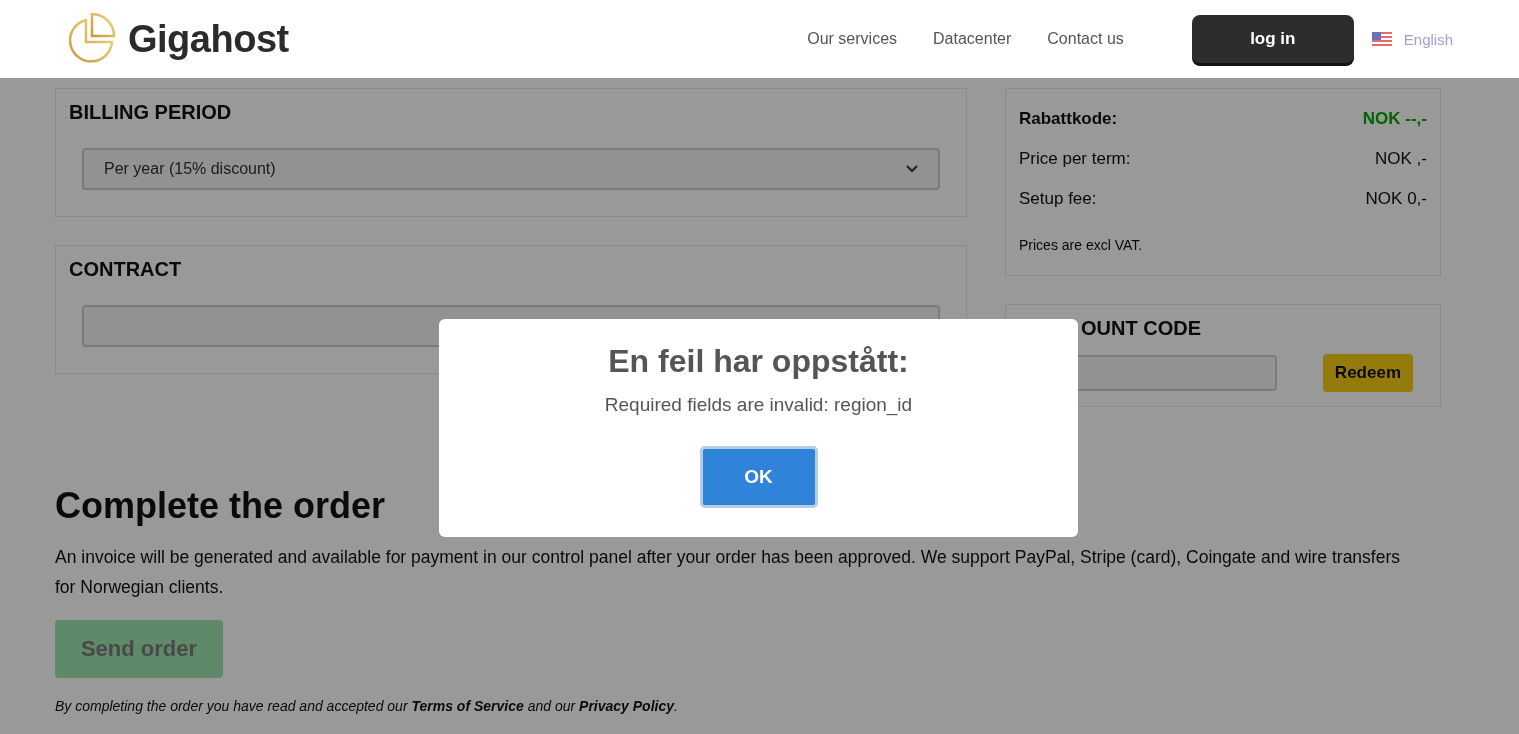  Describe the element at coordinates (1081, 245) in the screenshot. I see `vat-note: Prices are excl VAT.` at that location.